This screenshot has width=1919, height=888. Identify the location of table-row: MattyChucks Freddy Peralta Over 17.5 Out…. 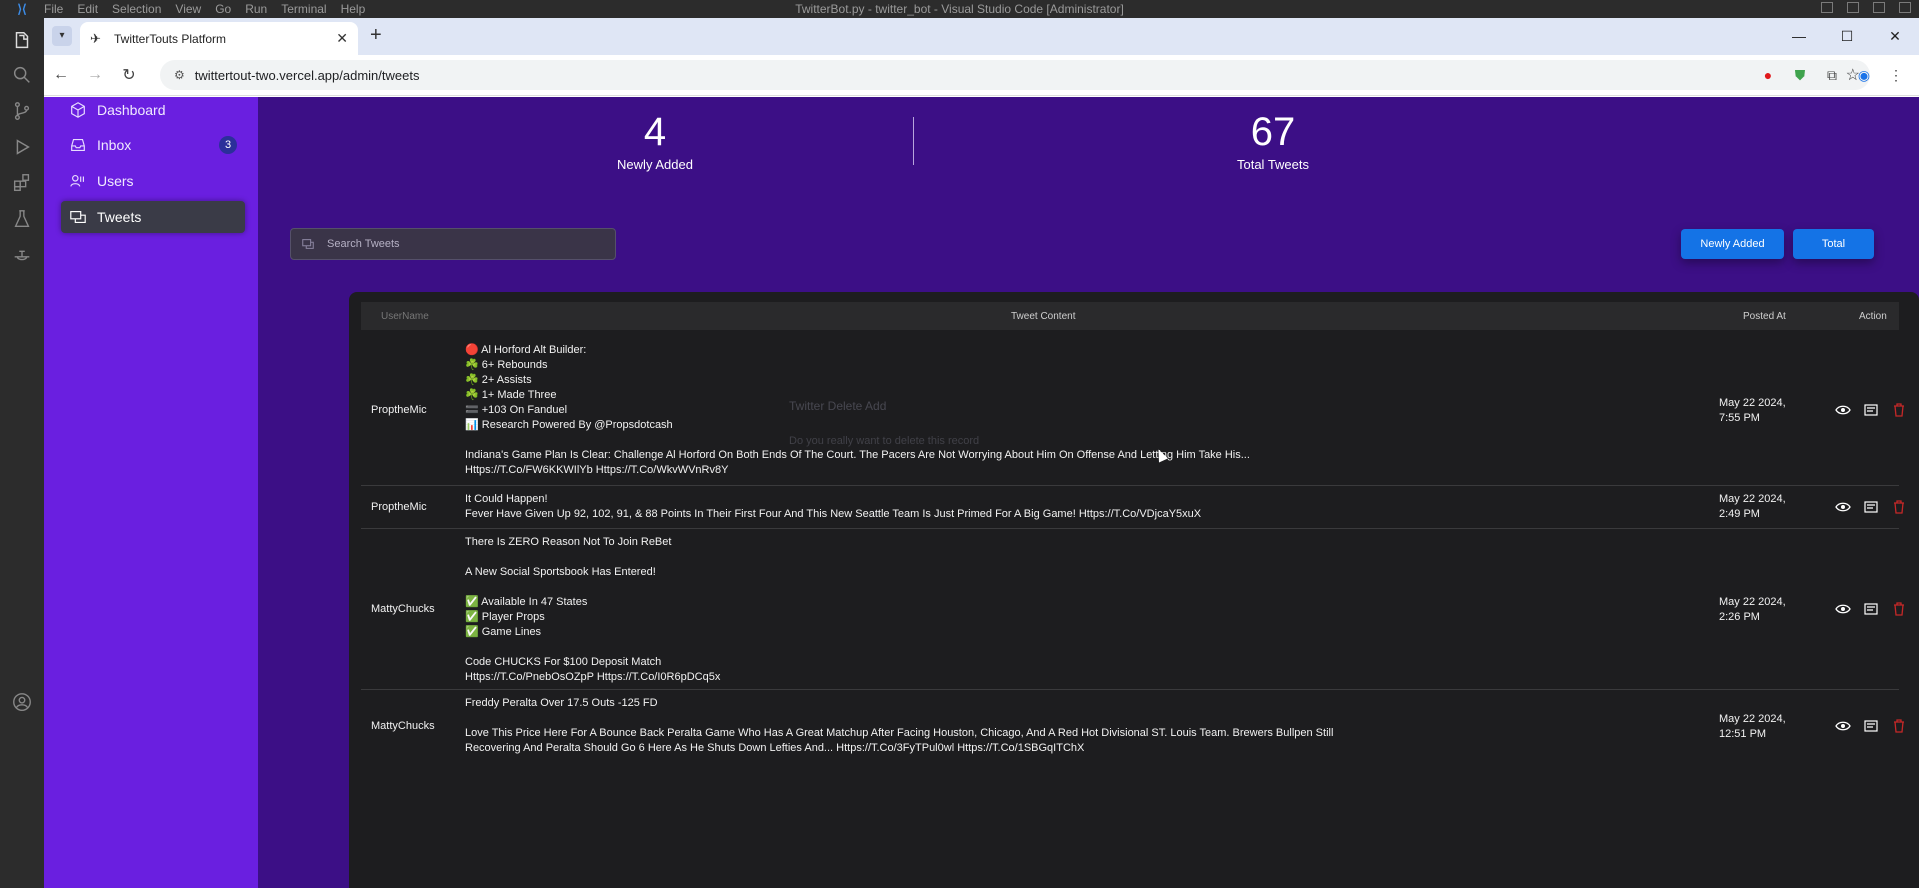
(1132, 750).